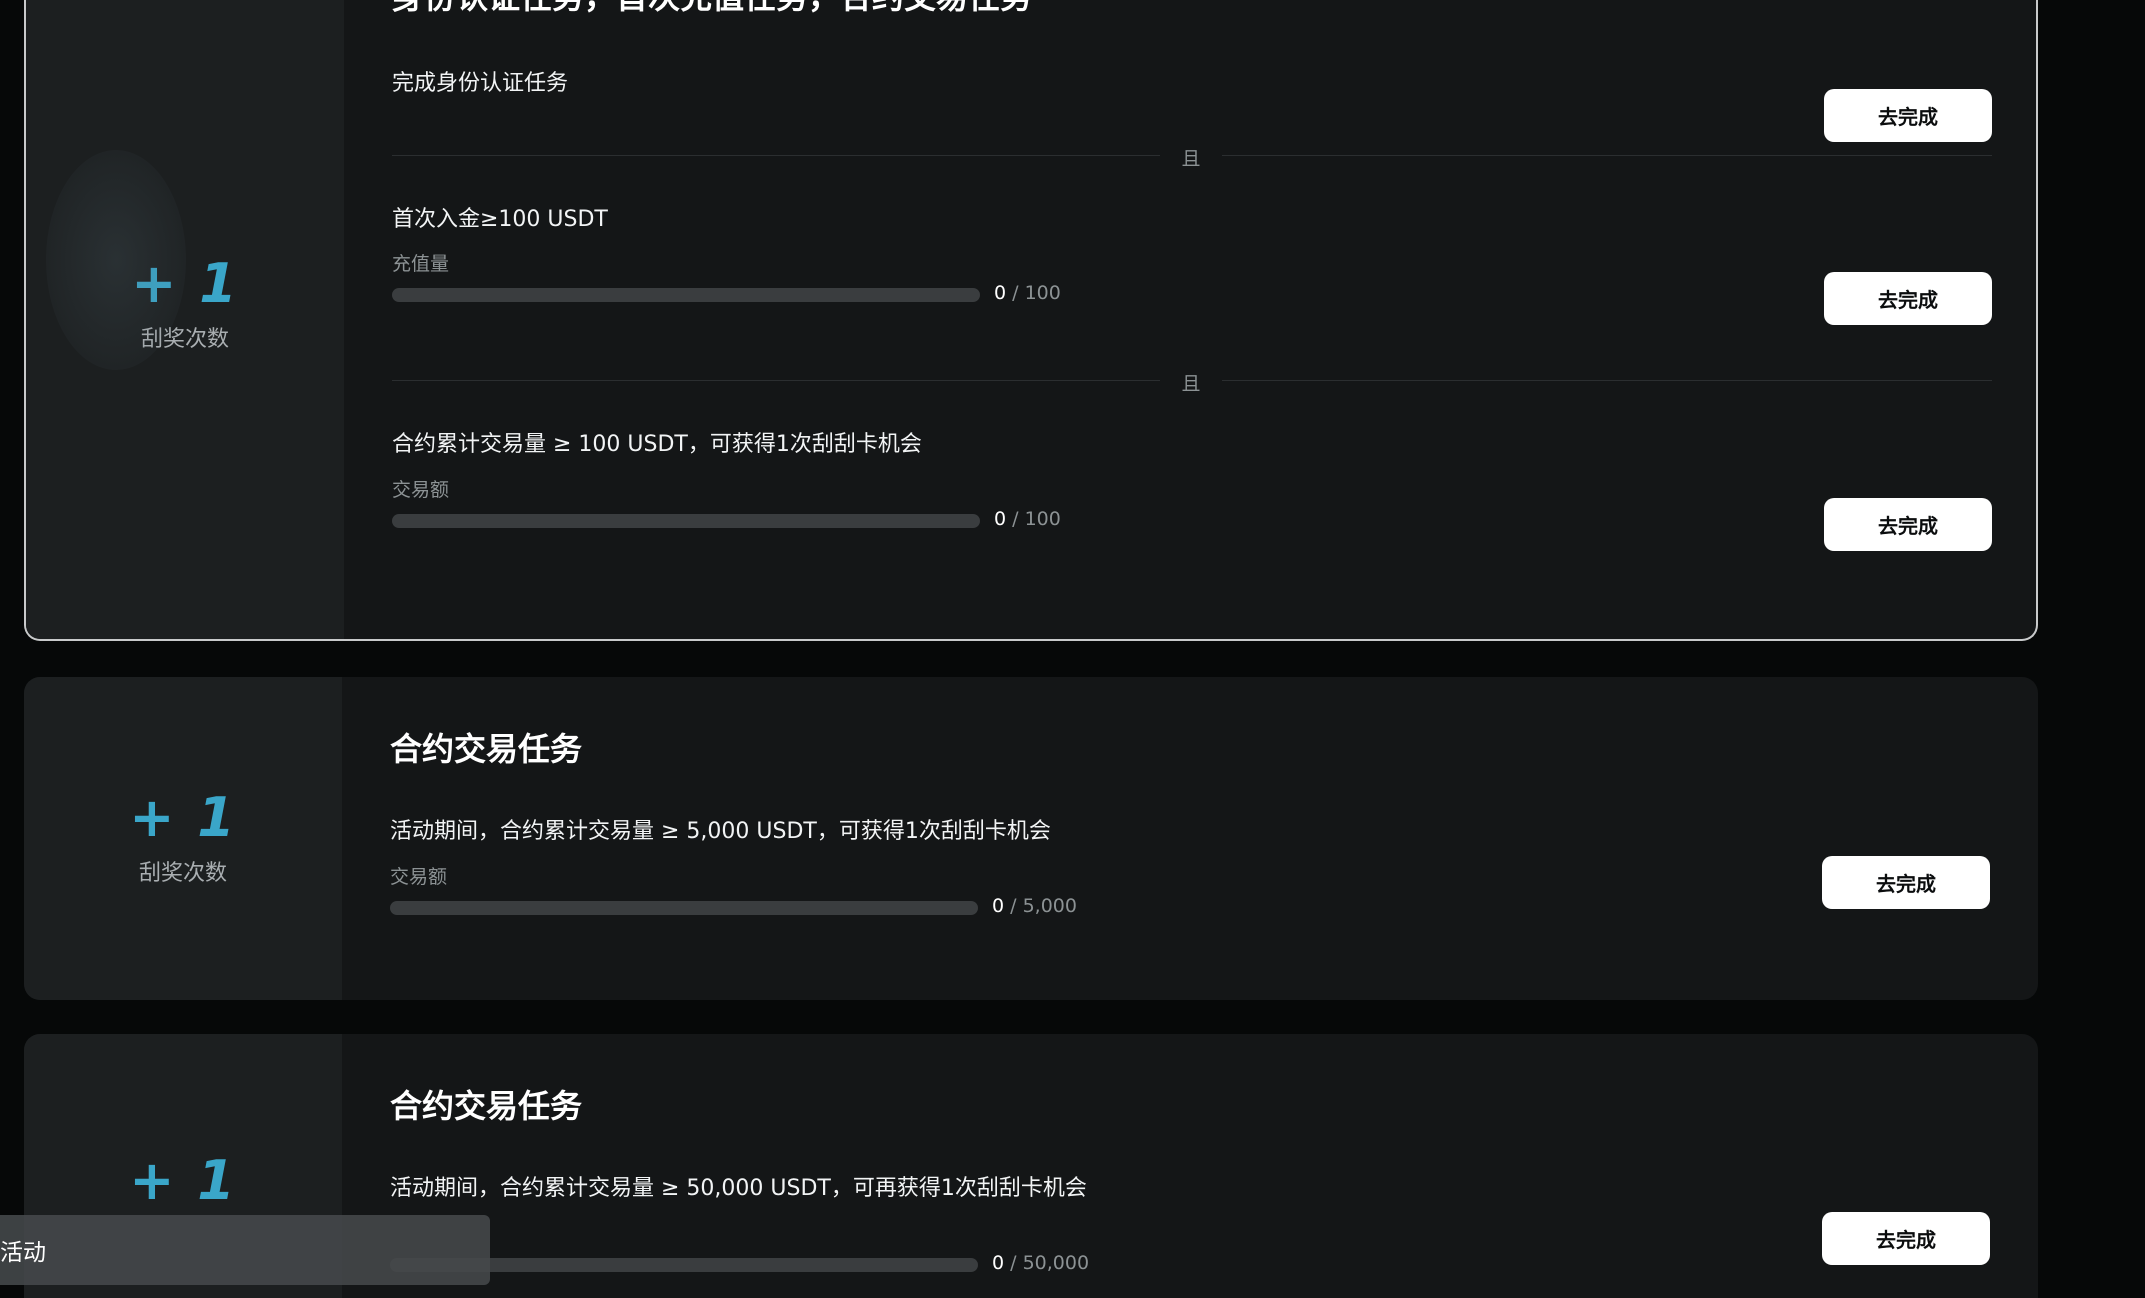  What do you see at coordinates (738, 1188) in the screenshot?
I see `task-description: 活动期间，合约累计交易量 ≥ 50,000 USDT，可再获得1次刮刮卡机会` at bounding box center [738, 1188].